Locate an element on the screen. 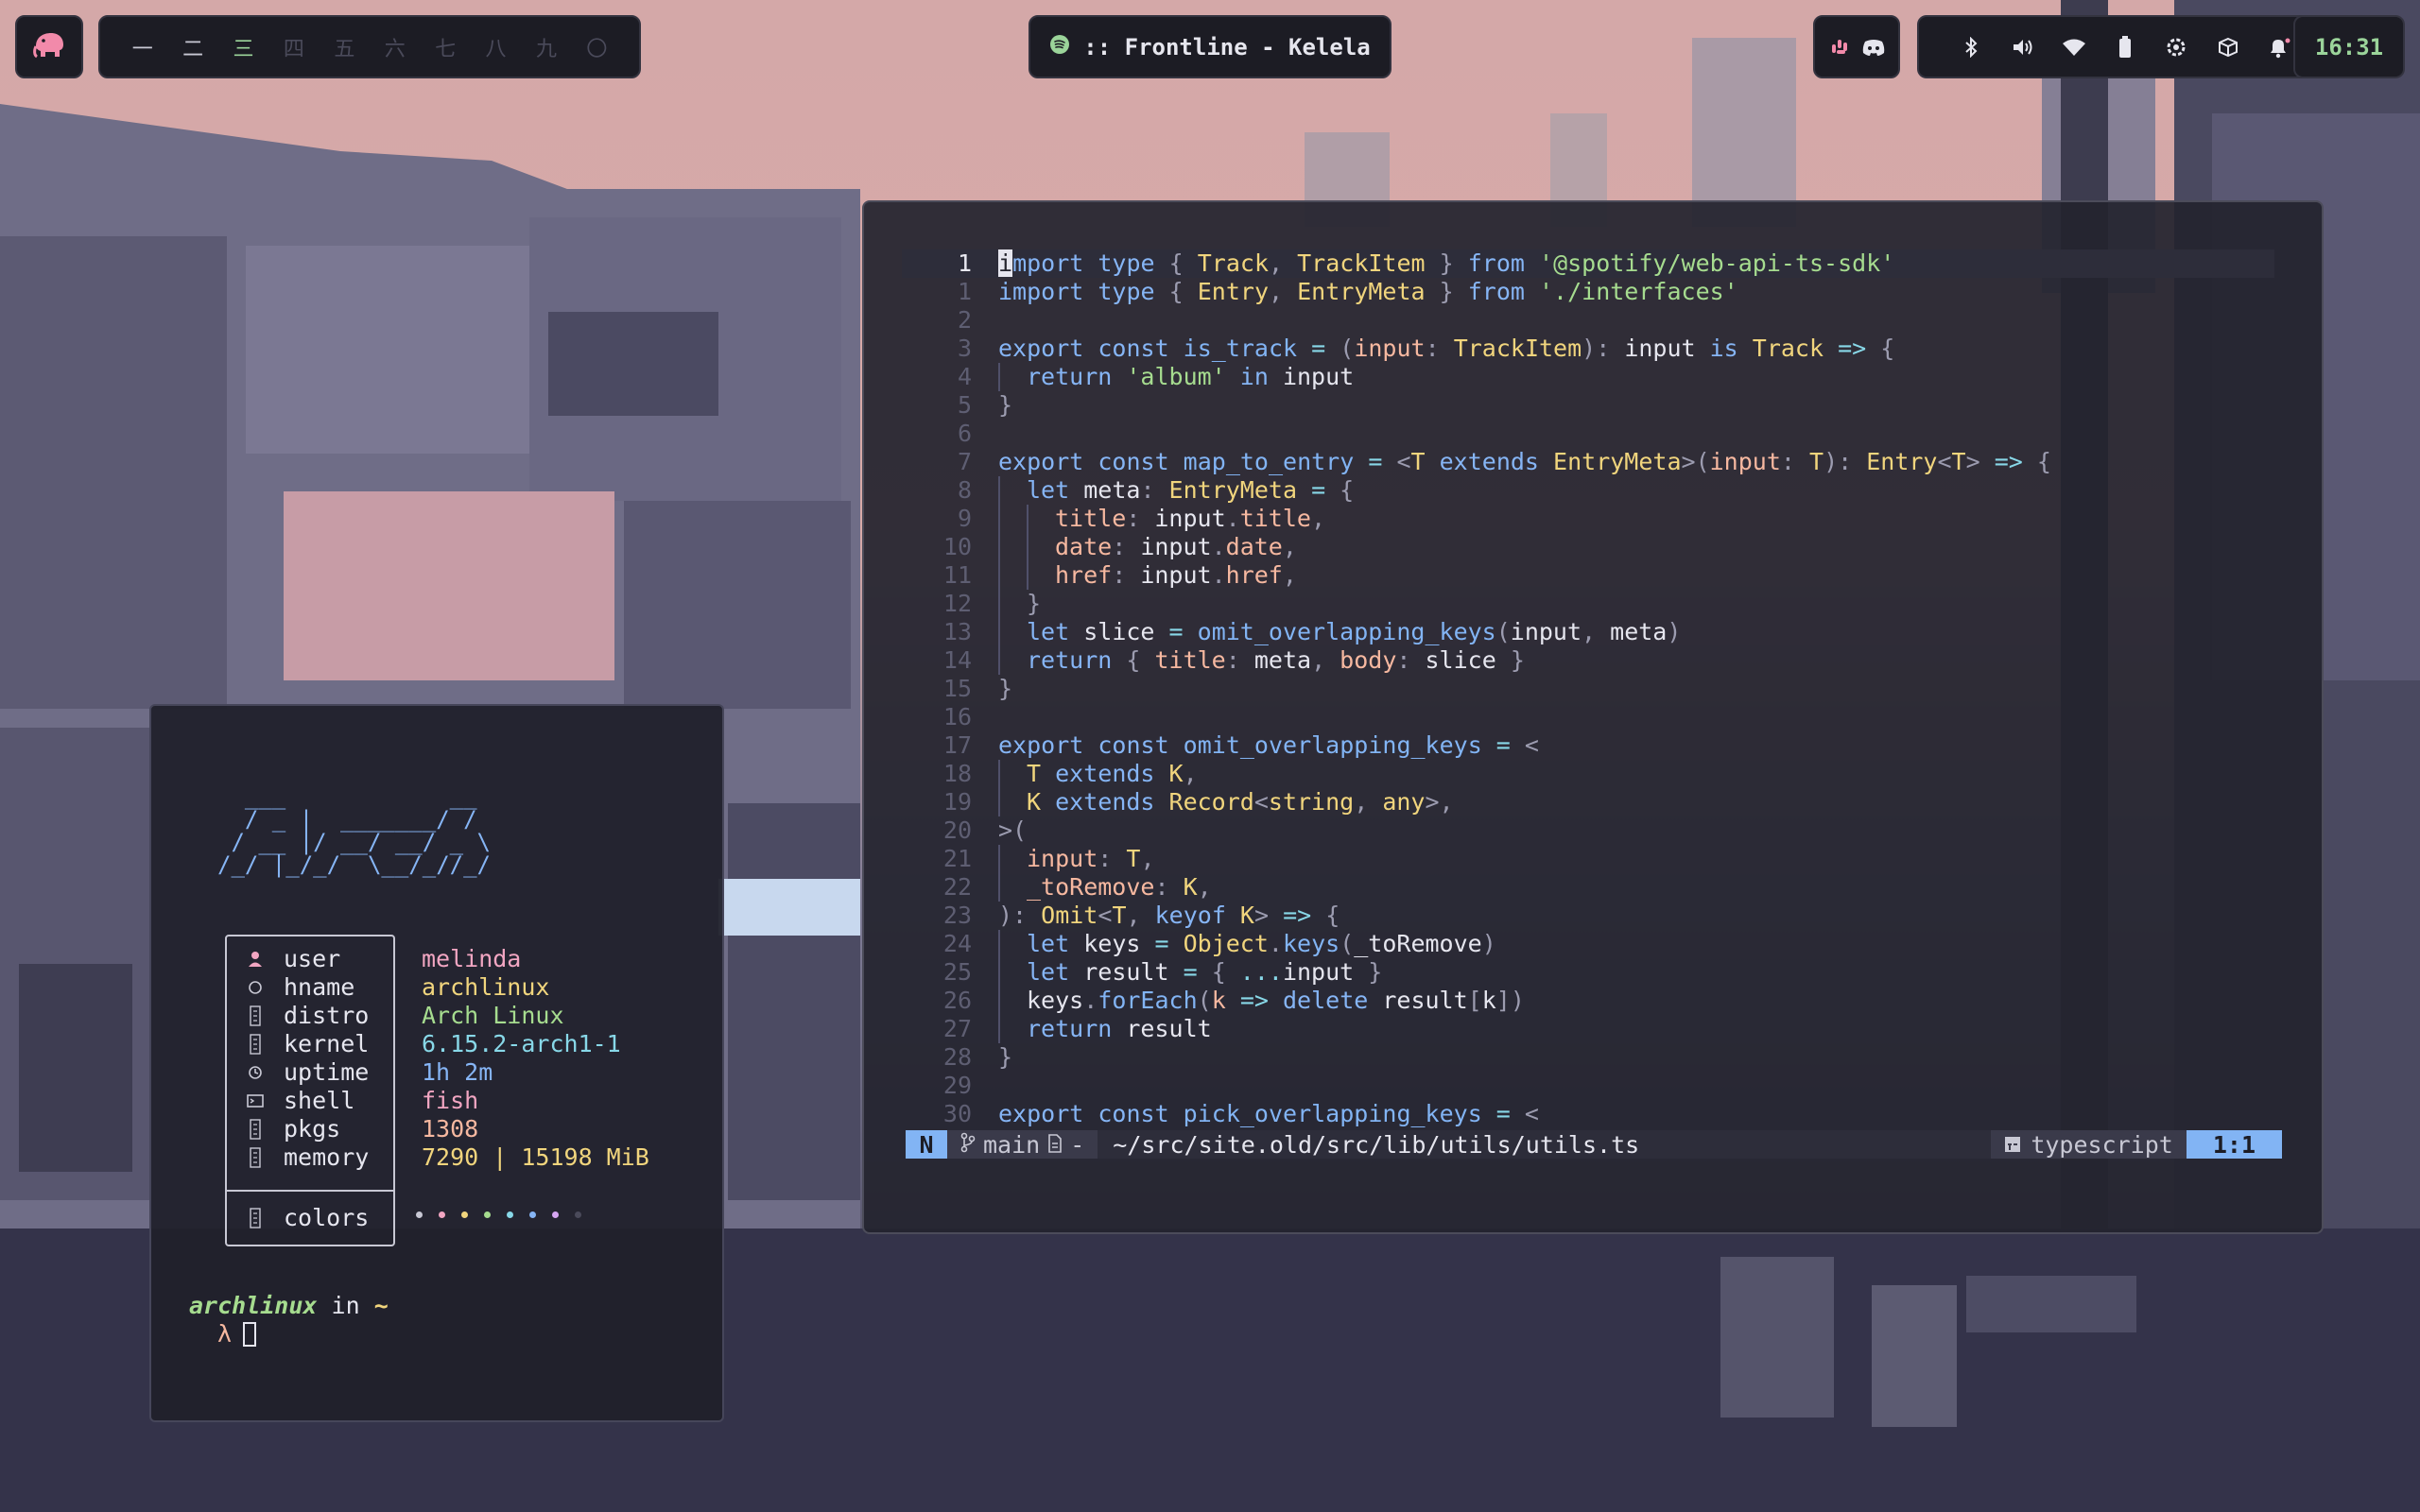  shell-input-line: λ is located at coordinates (237, 1334).